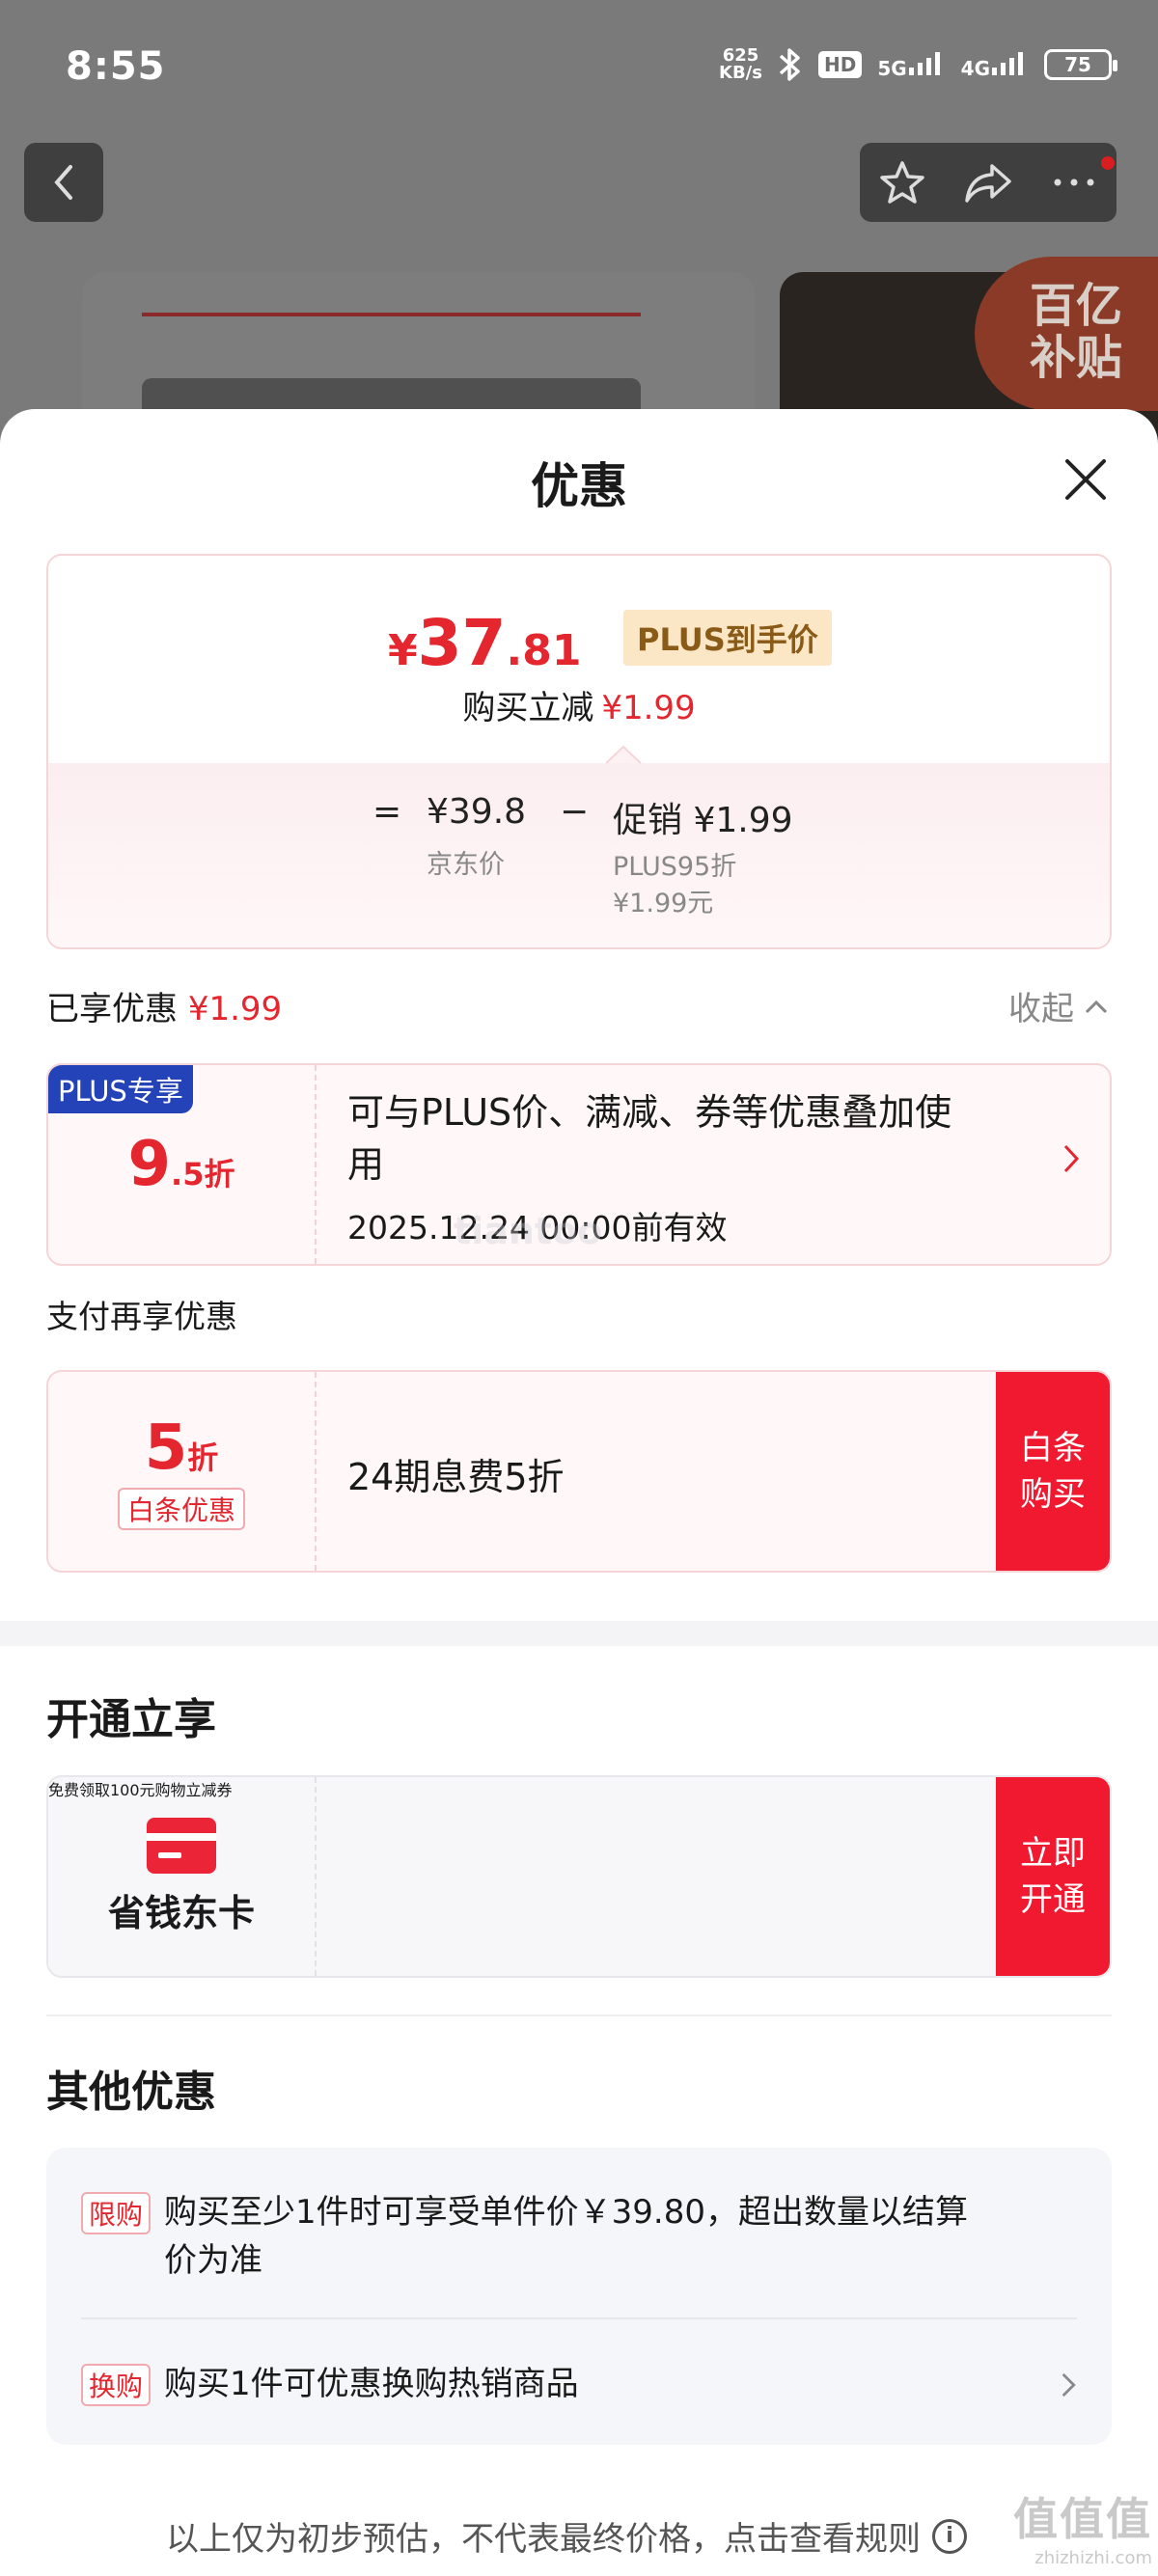  Describe the element at coordinates (116, 2385) in the screenshot. I see `exchange-tag: 换购` at that location.